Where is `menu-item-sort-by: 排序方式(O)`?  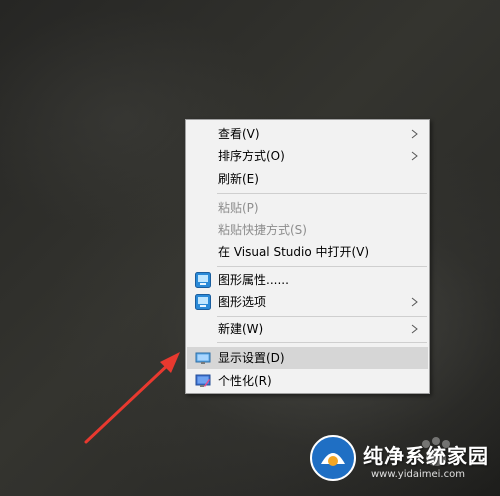
menu-item-sort-by: 排序方式(O) is located at coordinates (307, 156).